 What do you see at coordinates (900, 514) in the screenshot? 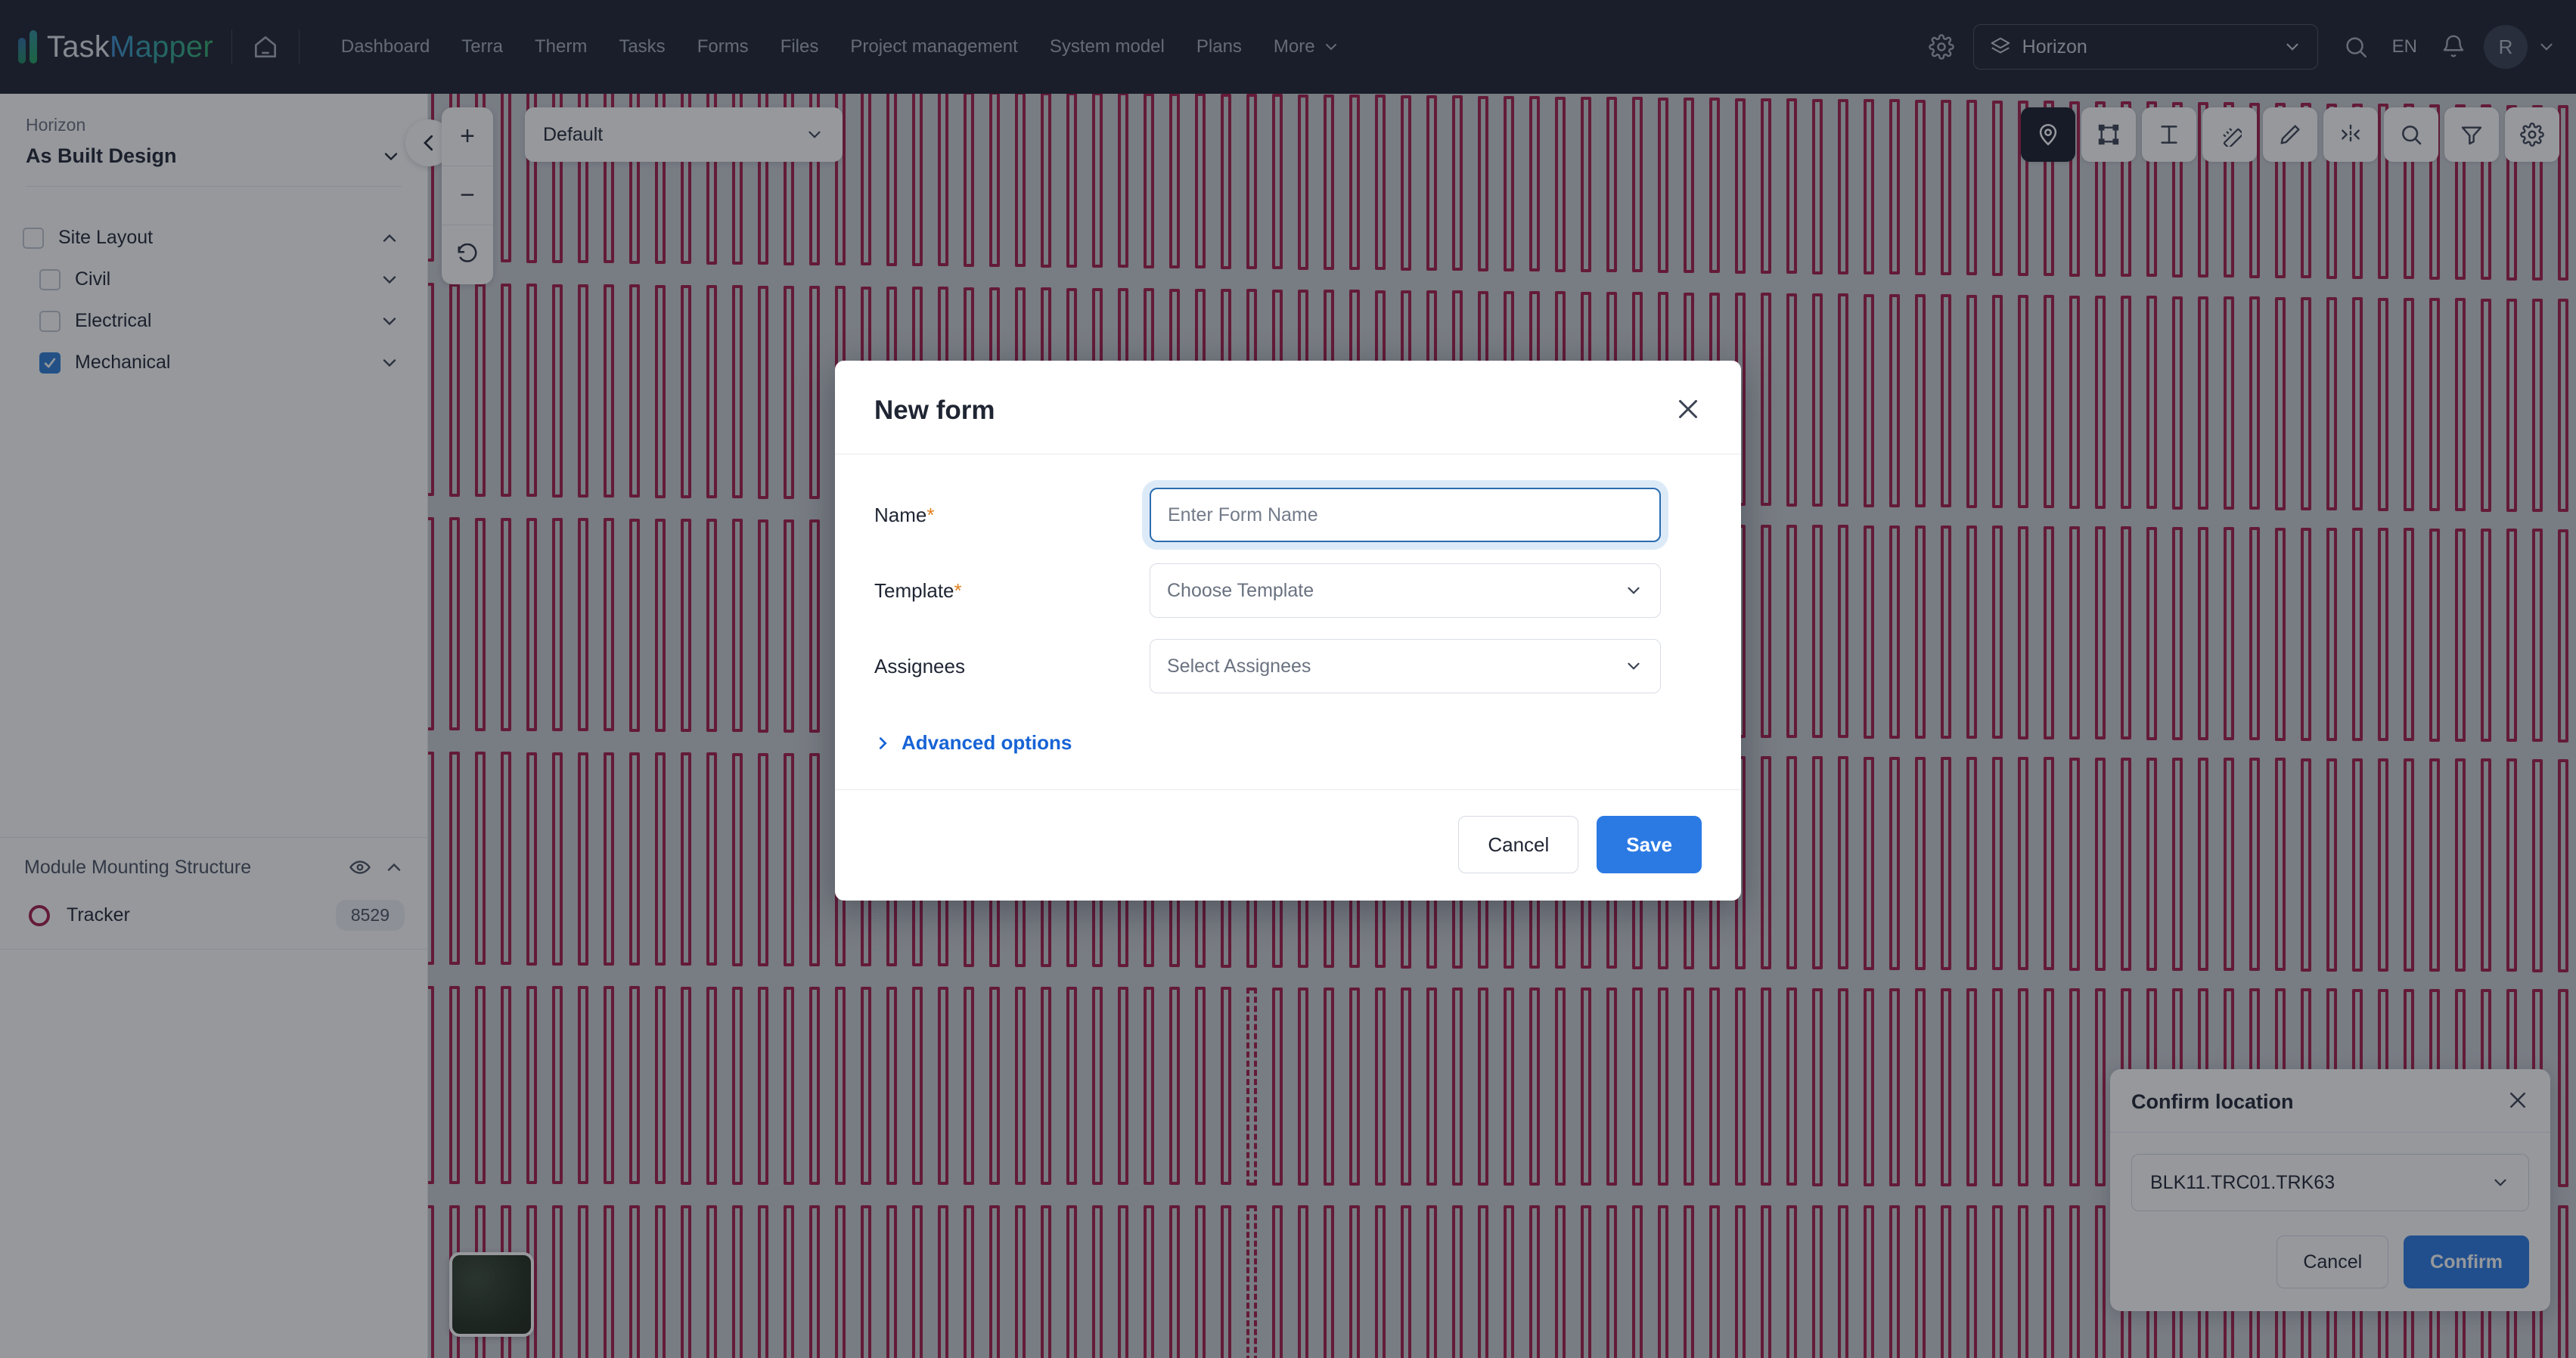
I see `name-label-text: Name` at bounding box center [900, 514].